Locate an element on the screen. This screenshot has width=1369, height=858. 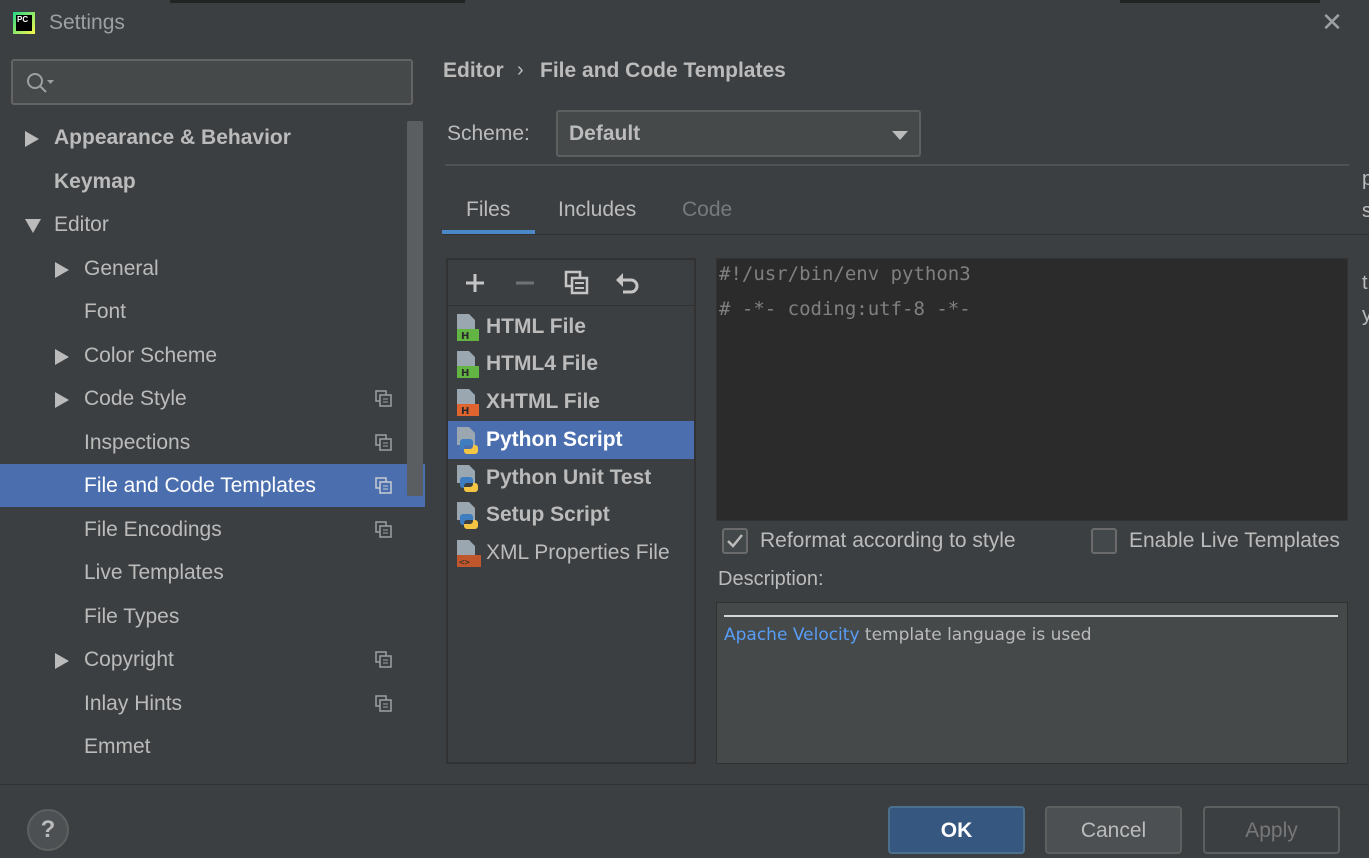
scheme-label: Scheme: is located at coordinates (488, 133).